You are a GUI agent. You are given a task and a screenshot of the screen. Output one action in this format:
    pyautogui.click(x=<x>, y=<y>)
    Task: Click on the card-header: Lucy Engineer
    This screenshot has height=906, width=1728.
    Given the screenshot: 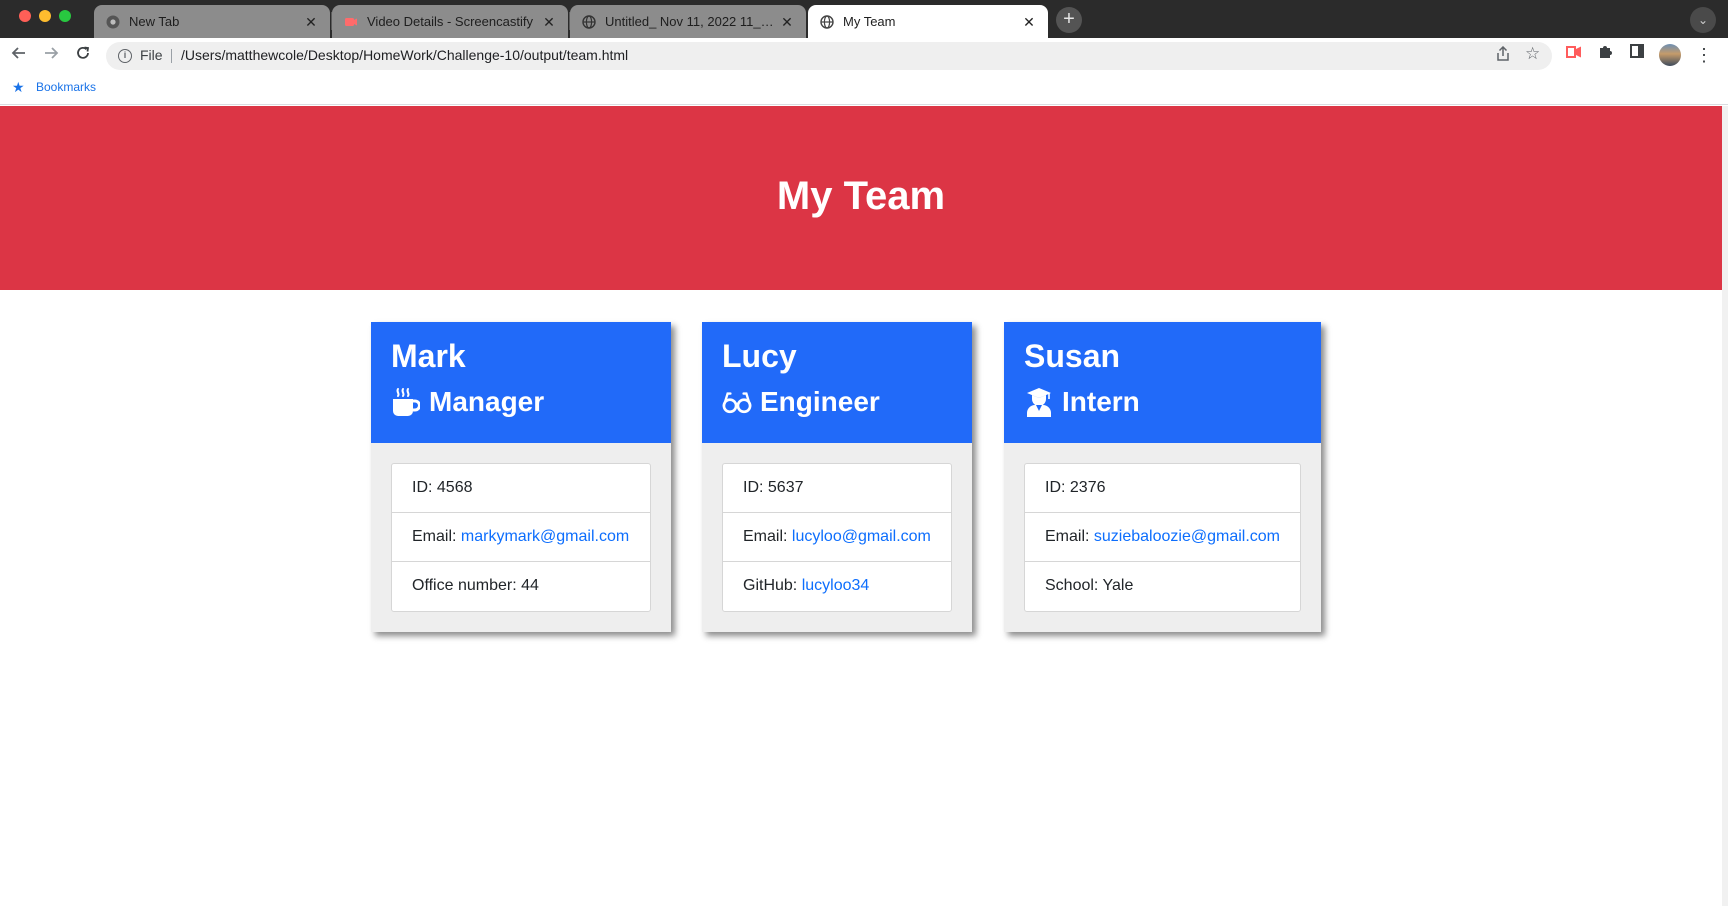 What is the action you would take?
    pyautogui.click(x=837, y=382)
    